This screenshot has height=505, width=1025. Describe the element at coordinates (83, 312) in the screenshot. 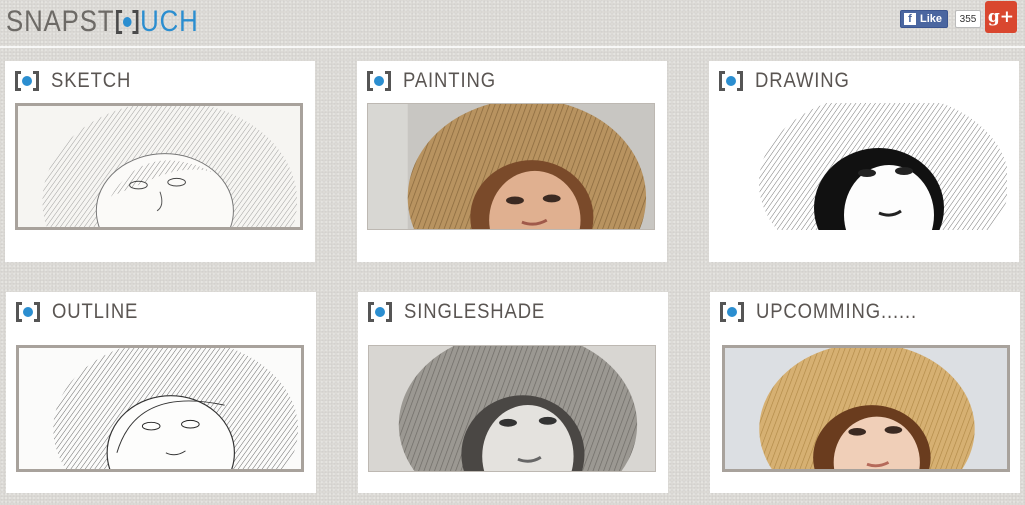

I see `card-title: OUTLINE` at that location.